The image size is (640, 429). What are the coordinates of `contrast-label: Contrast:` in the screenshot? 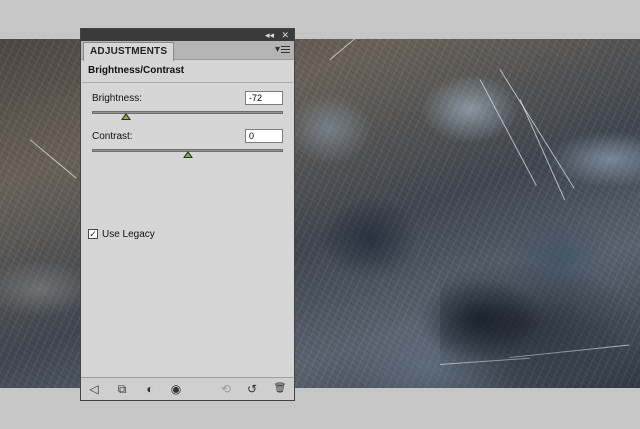 It's located at (112, 136).